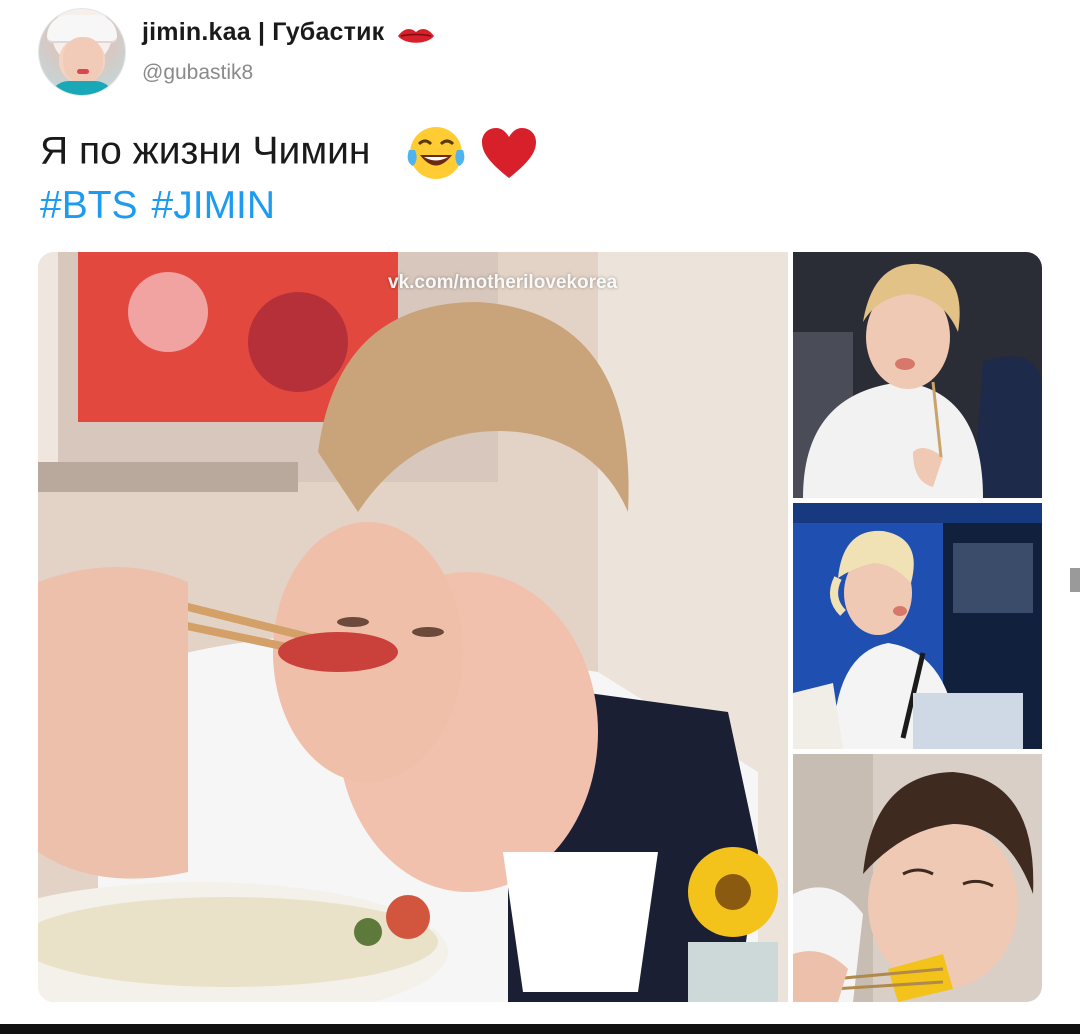 The height and width of the screenshot is (1034, 1080). I want to click on lips-icon, so click(415, 35).